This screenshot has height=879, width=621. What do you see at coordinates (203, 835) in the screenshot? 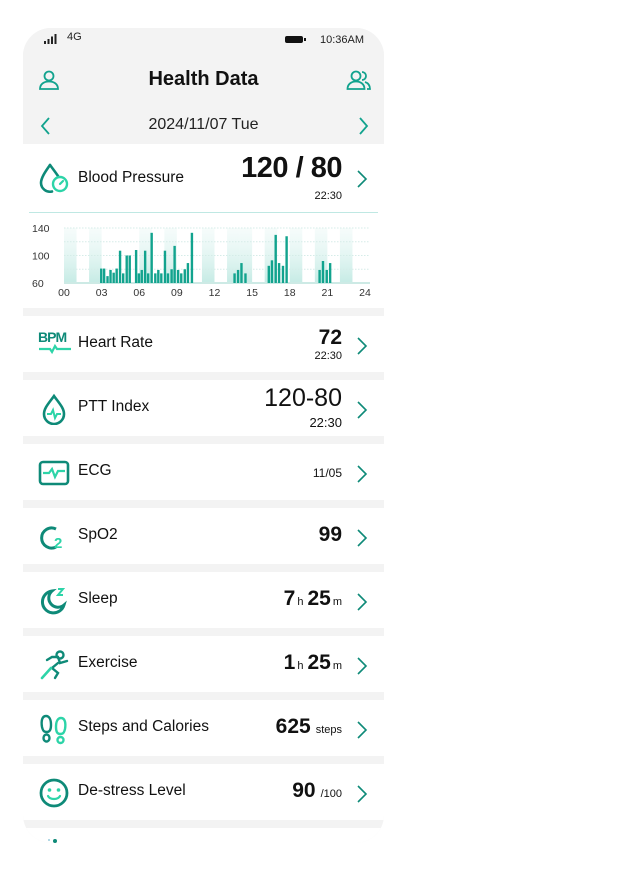
I see `list-item-partial` at bounding box center [203, 835].